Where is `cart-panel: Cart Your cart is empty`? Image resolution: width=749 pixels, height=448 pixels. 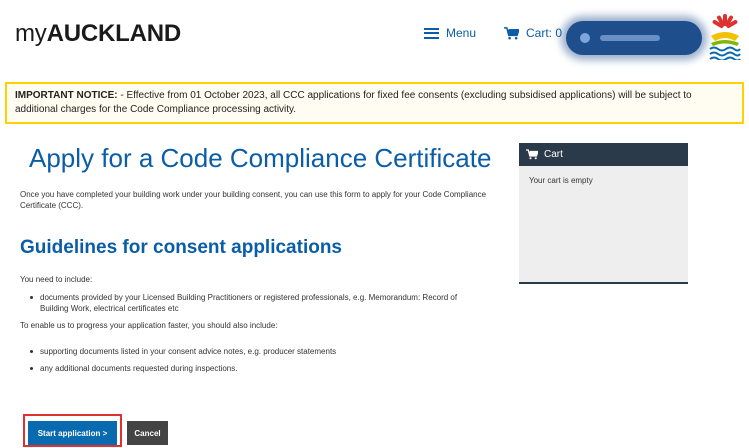
cart-panel: Cart Your cart is empty is located at coordinates (603, 213).